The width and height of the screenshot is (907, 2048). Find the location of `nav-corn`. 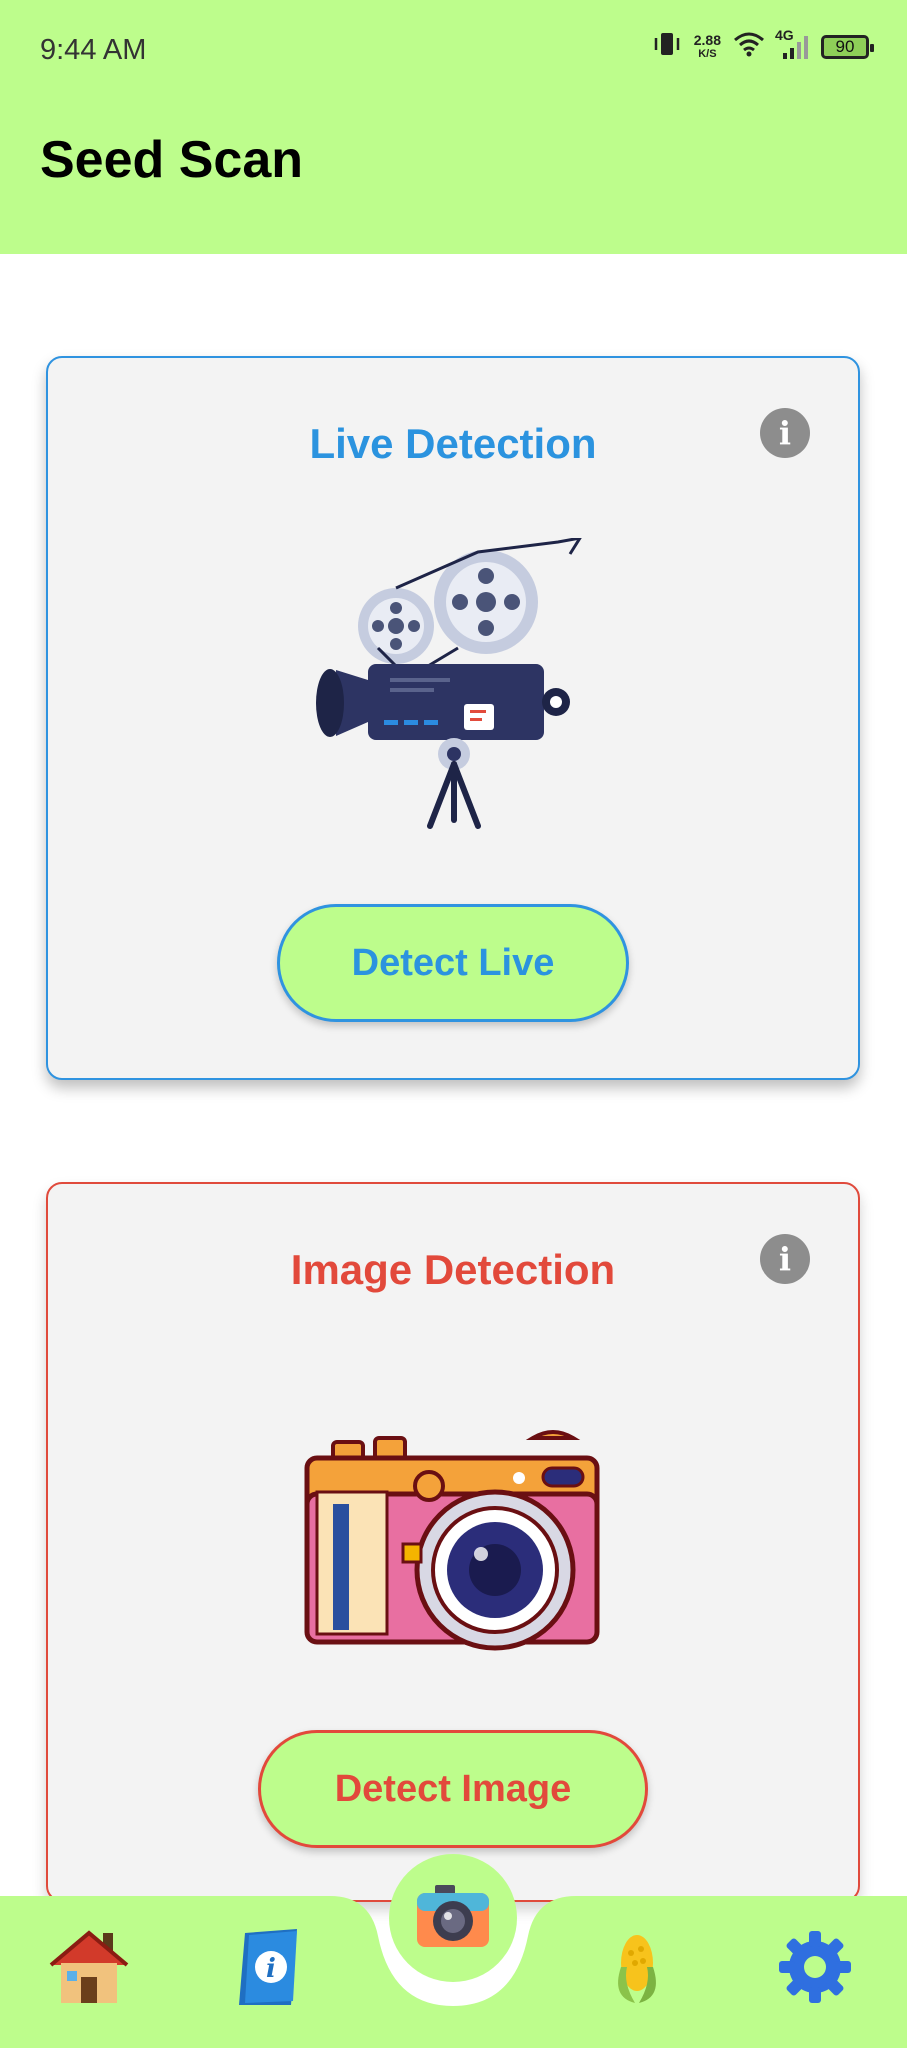

nav-corn is located at coordinates (637, 1969).